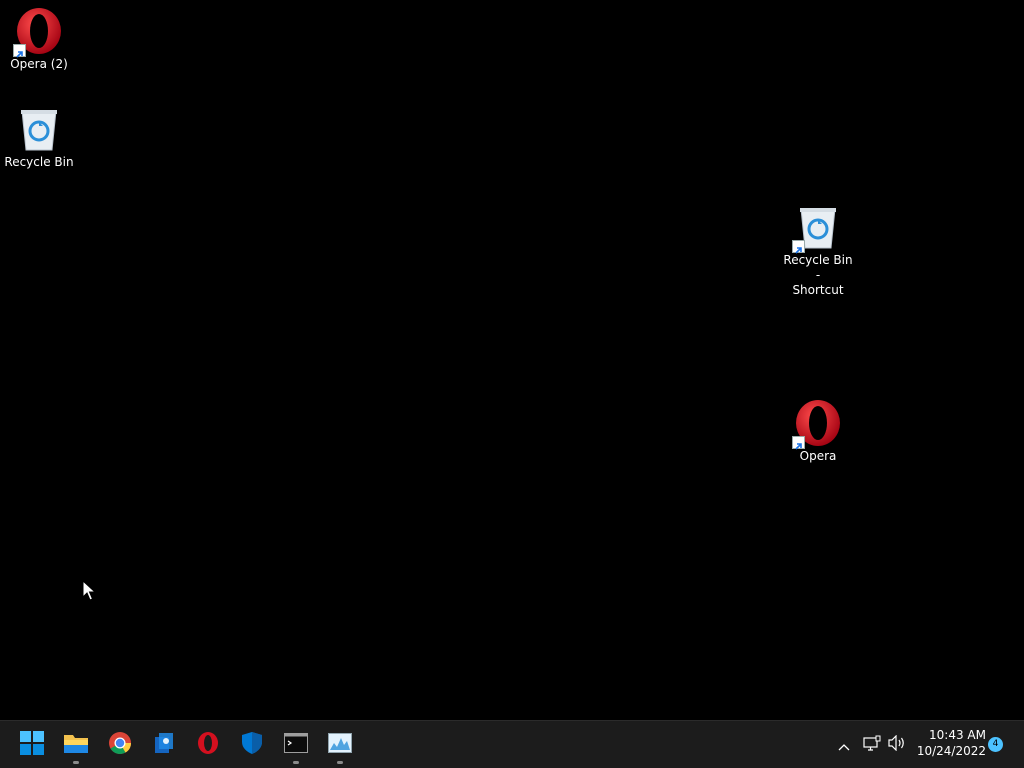 This screenshot has height=768, width=1024. I want to click on show-hidden-icons-button, so click(844, 745).